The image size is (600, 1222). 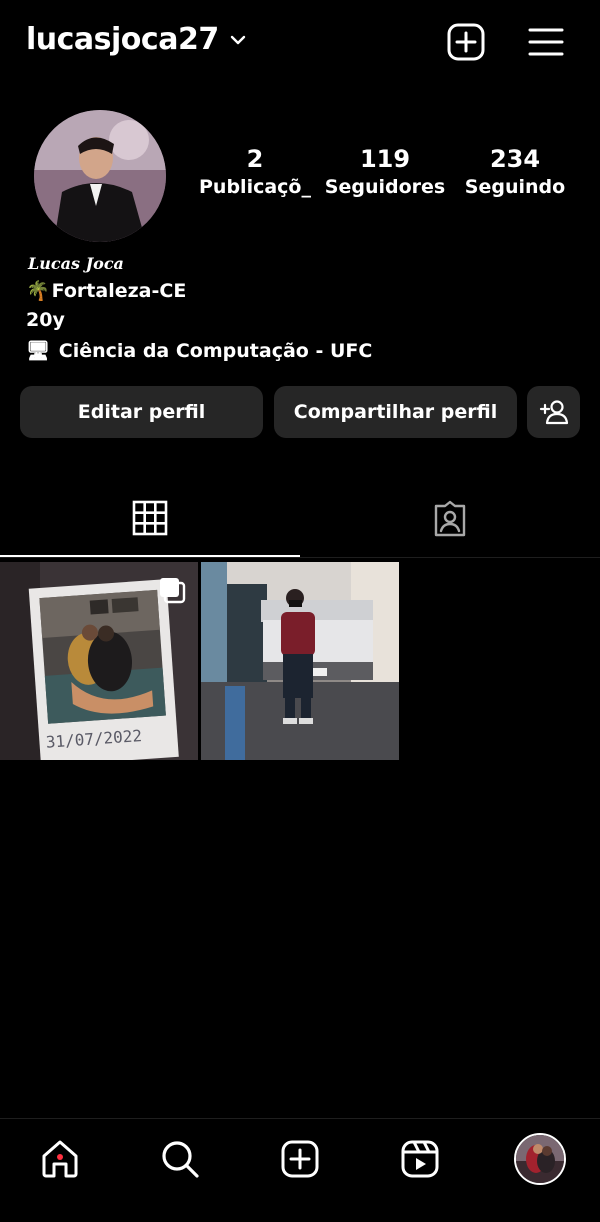 I want to click on computer-icon: 🖥, so click(x=38, y=351).